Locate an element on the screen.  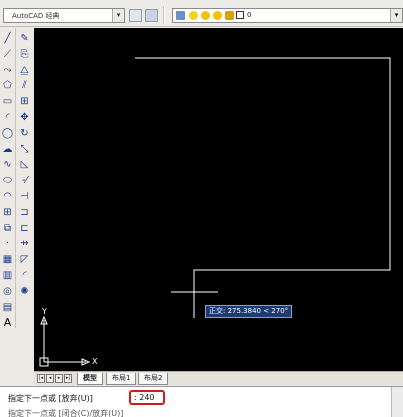
top-toolbar: AutoCAD 经典 ▾ 0 ▾ is located at coordinates (201, 13).